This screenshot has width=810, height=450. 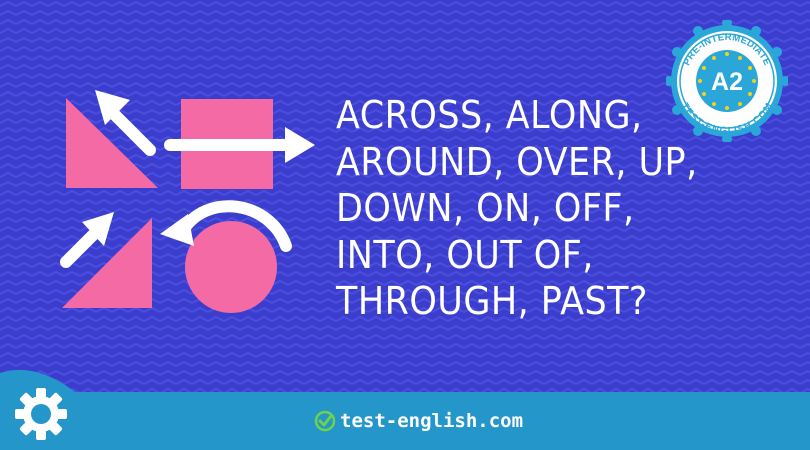 I want to click on headline-line: THROUGH, PAST?, so click(x=492, y=301).